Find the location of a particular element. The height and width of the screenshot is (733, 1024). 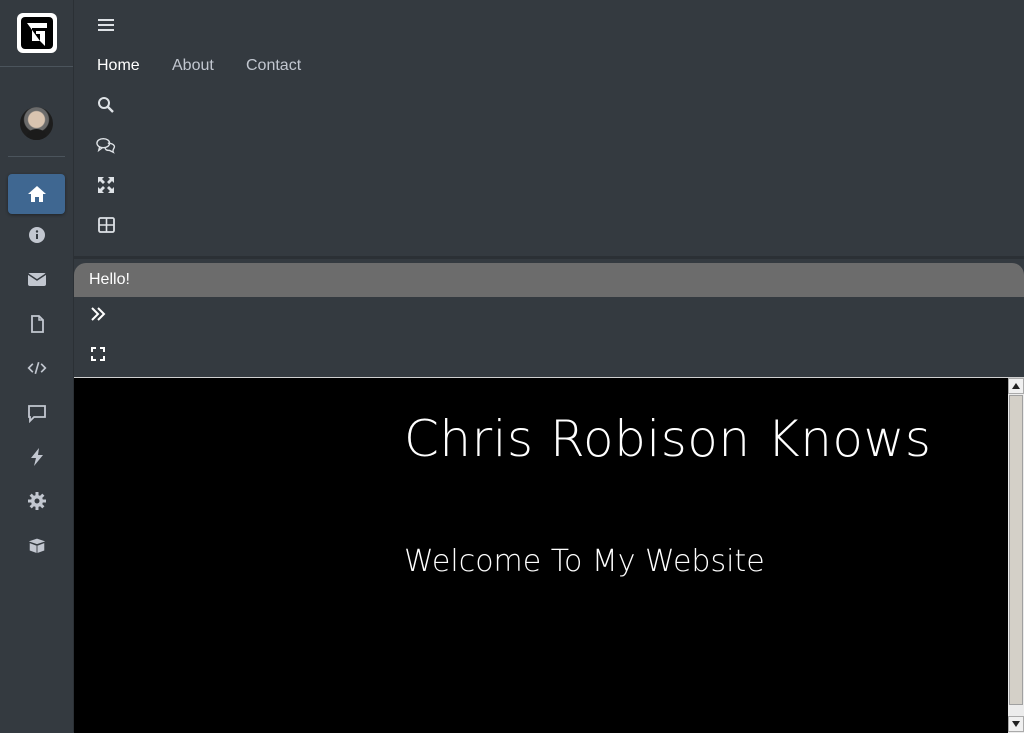

fullscreen-icon is located at coordinates (98, 354).